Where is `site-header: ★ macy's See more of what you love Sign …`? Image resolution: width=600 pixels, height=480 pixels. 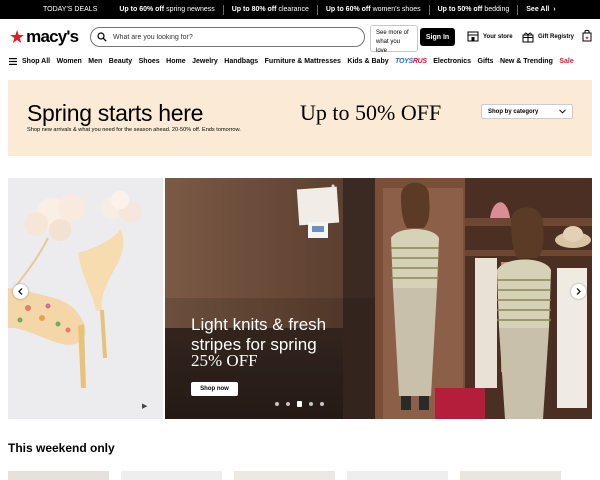
site-header: ★ macy's See more of what you love Sign … is located at coordinates (300, 36).